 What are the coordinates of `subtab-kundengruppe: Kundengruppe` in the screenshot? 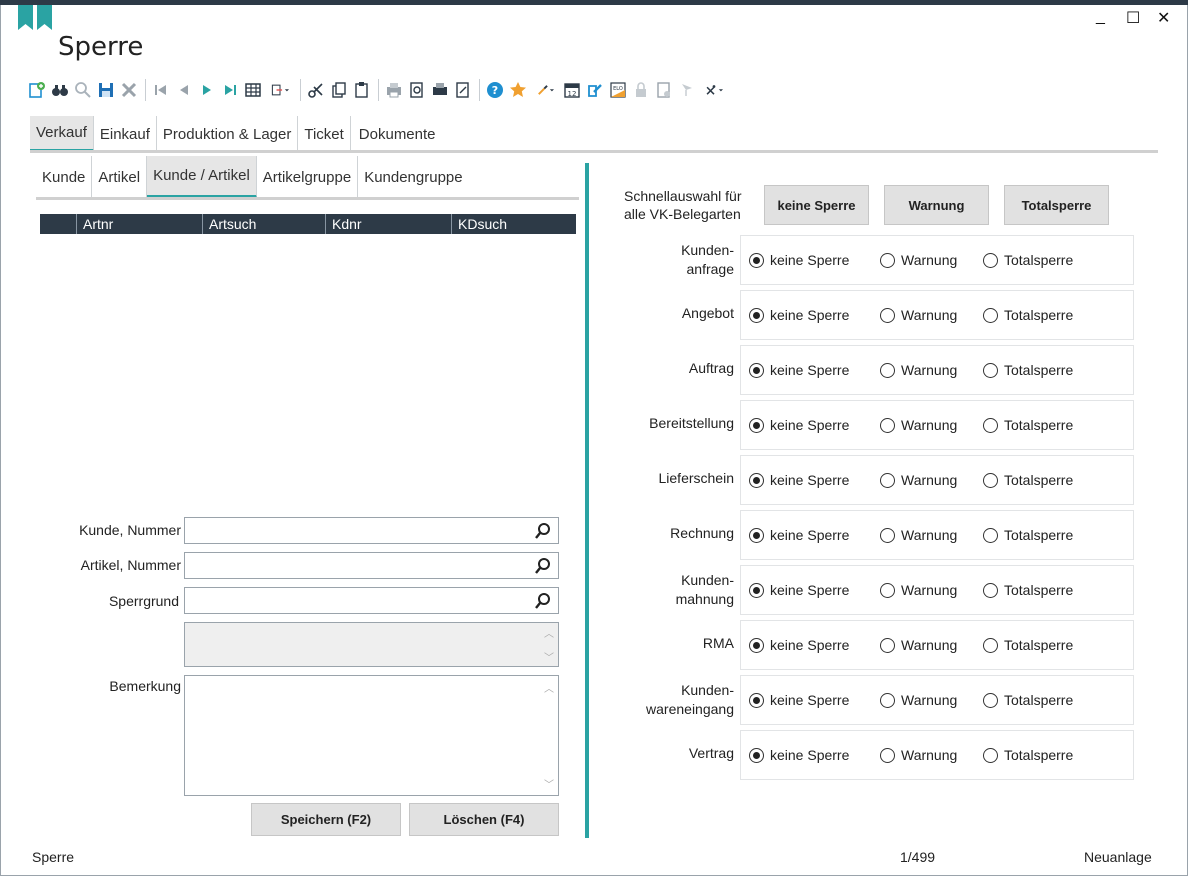 It's located at (413, 177).